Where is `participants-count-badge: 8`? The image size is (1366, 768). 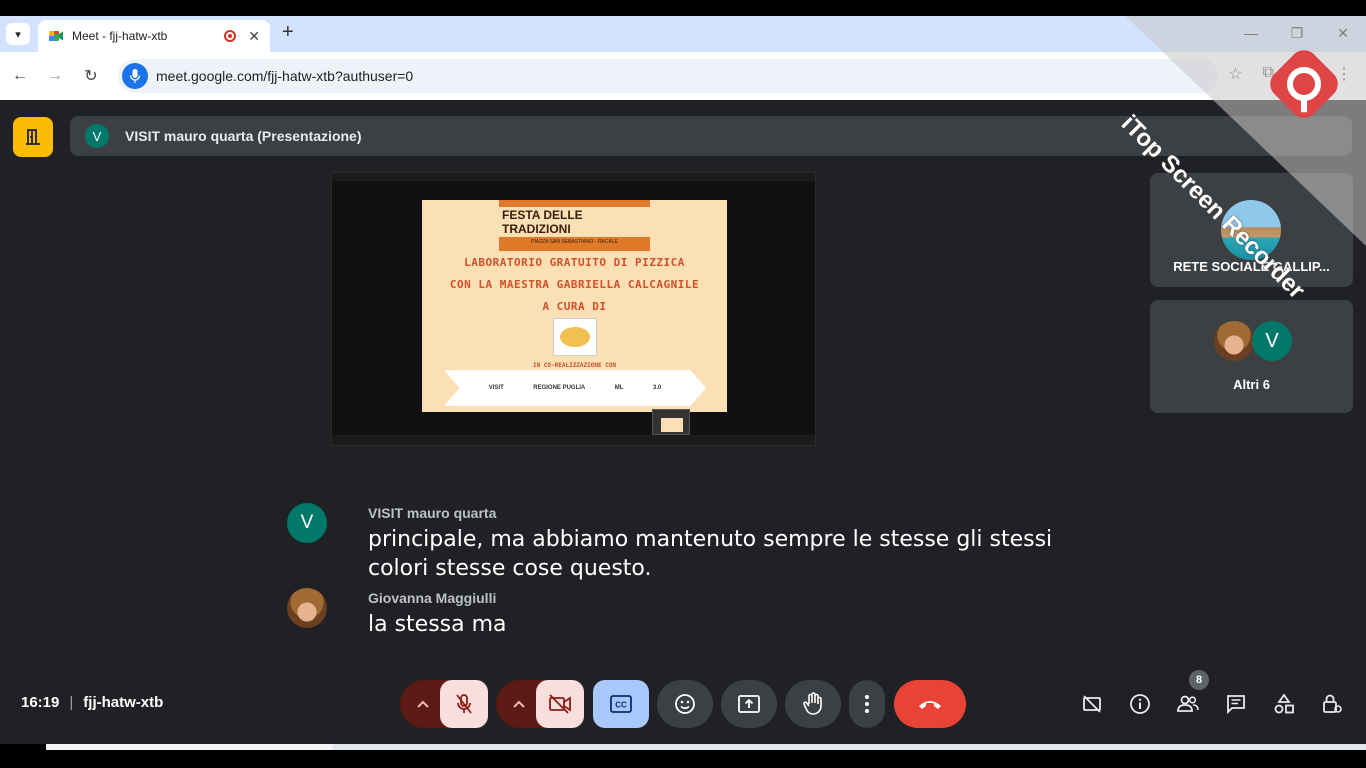 participants-count-badge: 8 is located at coordinates (1199, 680).